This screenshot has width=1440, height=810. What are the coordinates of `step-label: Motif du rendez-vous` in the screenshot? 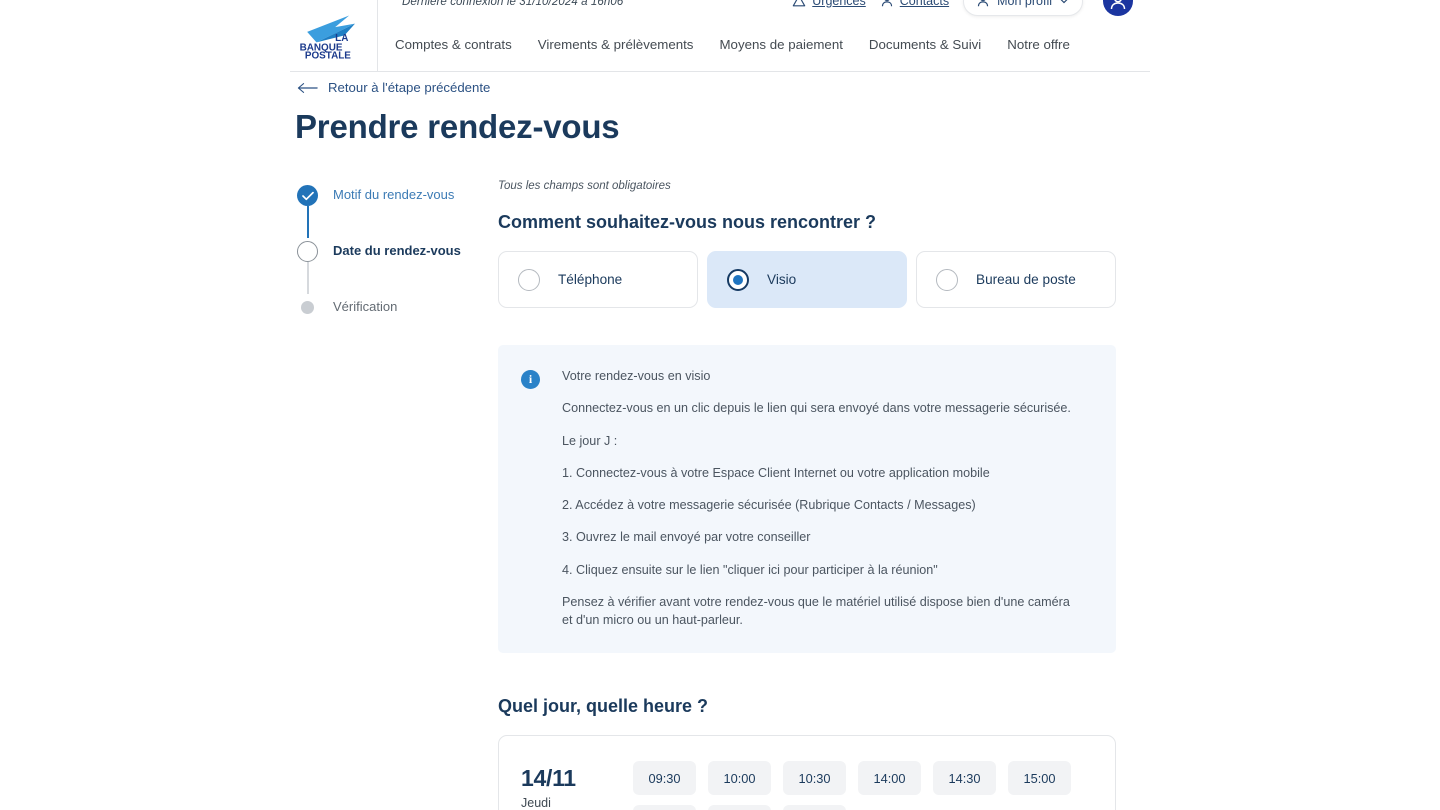 It's located at (394, 194).